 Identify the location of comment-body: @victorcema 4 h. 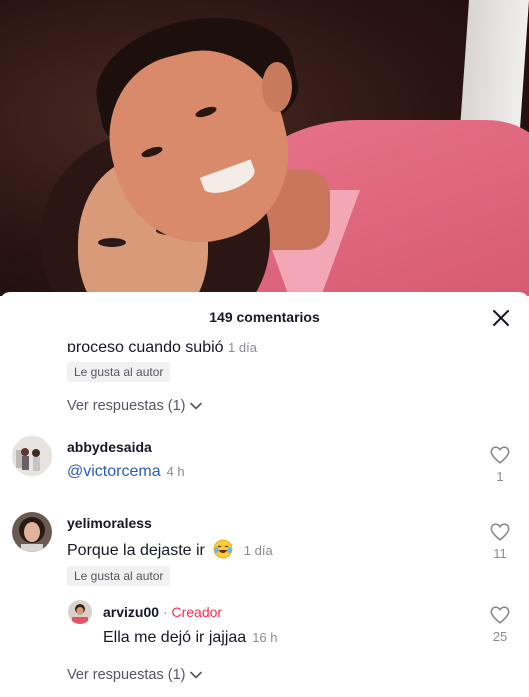
(126, 472).